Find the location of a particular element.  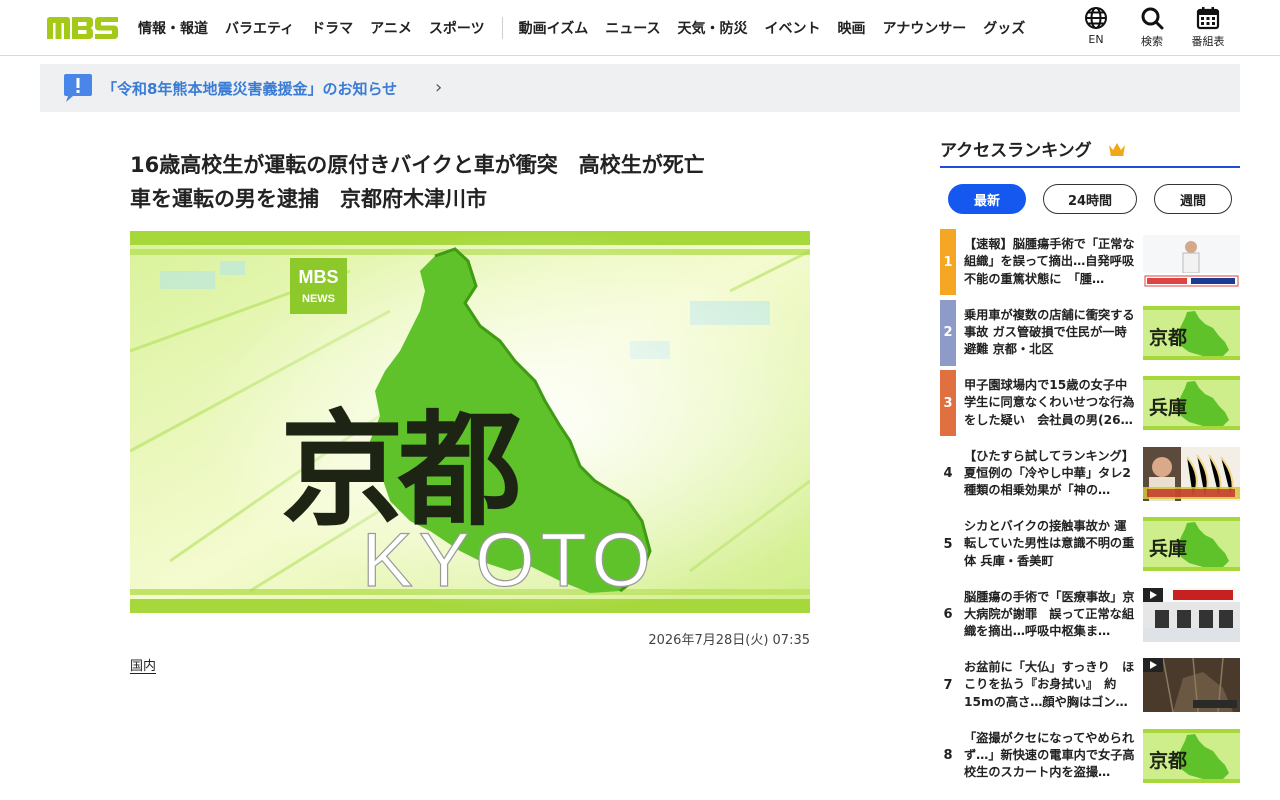

nav-item-drama: ドラマ is located at coordinates (332, 28).